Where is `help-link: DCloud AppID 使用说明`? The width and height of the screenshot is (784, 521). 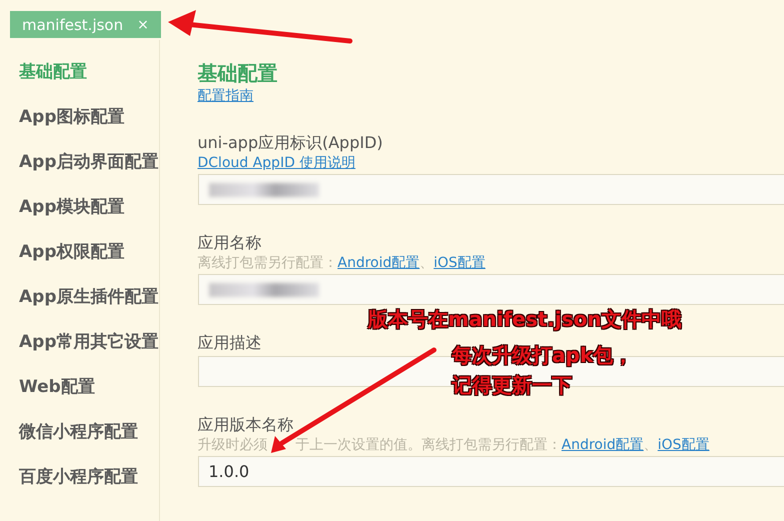 help-link: DCloud AppID 使用说明 is located at coordinates (277, 163).